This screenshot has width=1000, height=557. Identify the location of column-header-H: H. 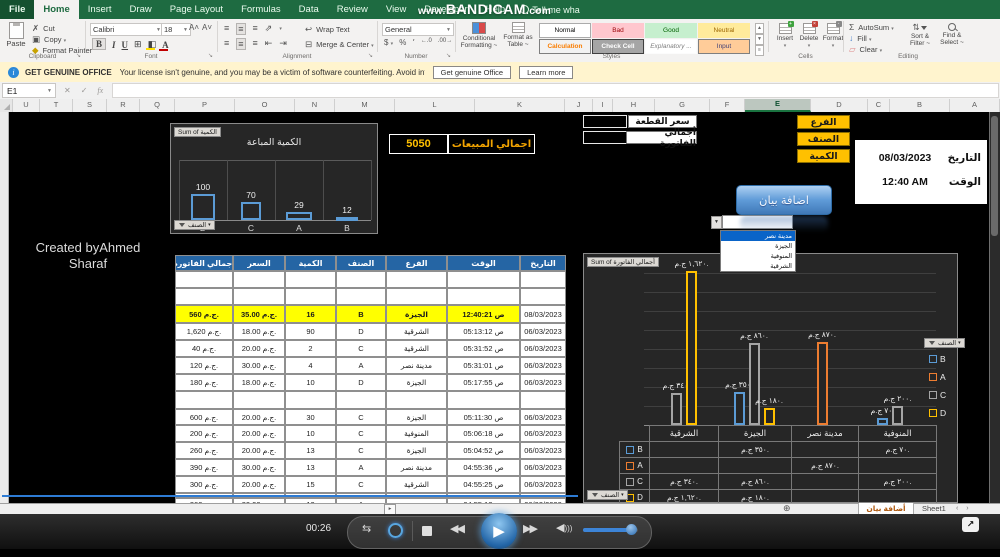
(634, 105).